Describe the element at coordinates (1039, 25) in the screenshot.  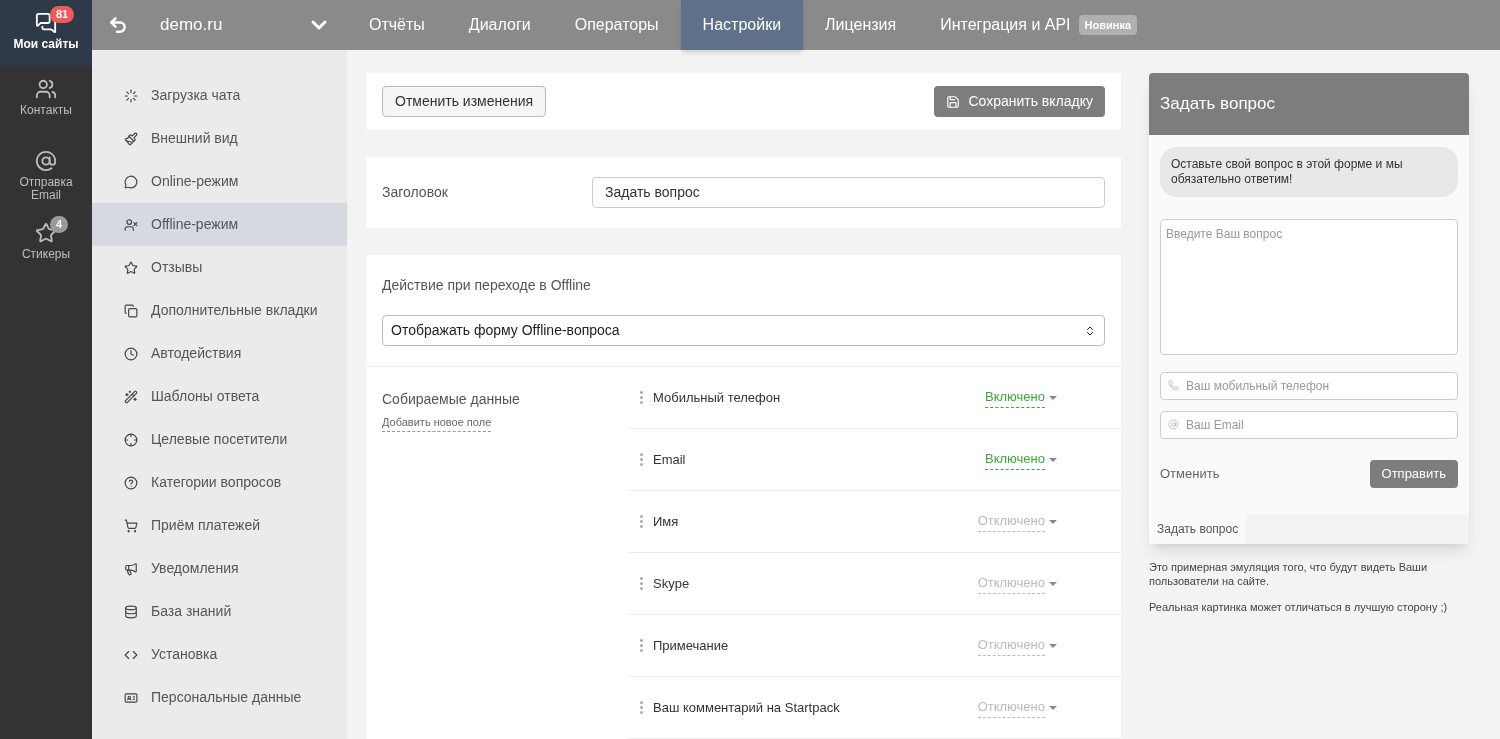
I see `nav-tab: Интеграция и API Новинка` at that location.